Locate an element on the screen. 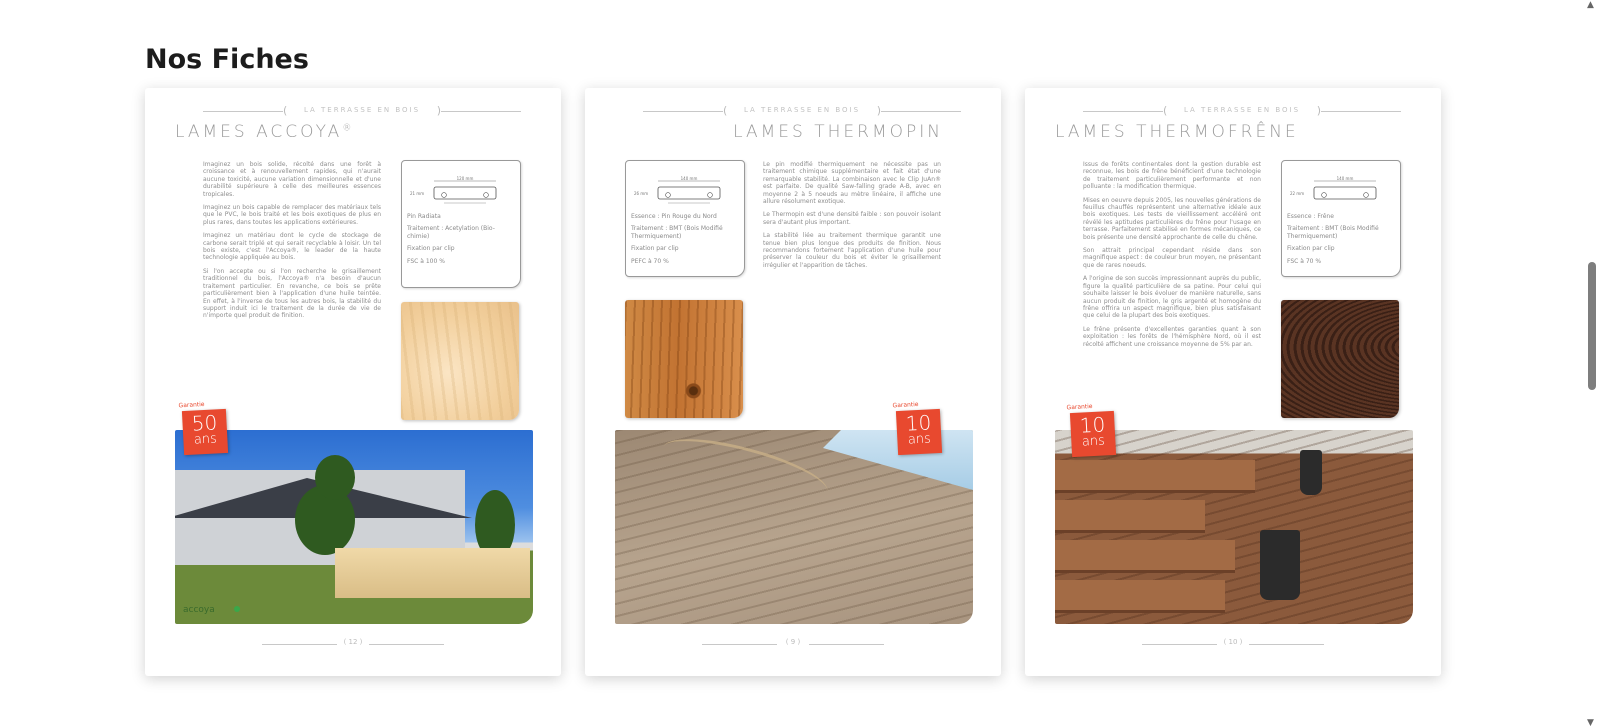 The image size is (1599, 728). profile-width-label: 120 mm is located at coordinates (465, 178).